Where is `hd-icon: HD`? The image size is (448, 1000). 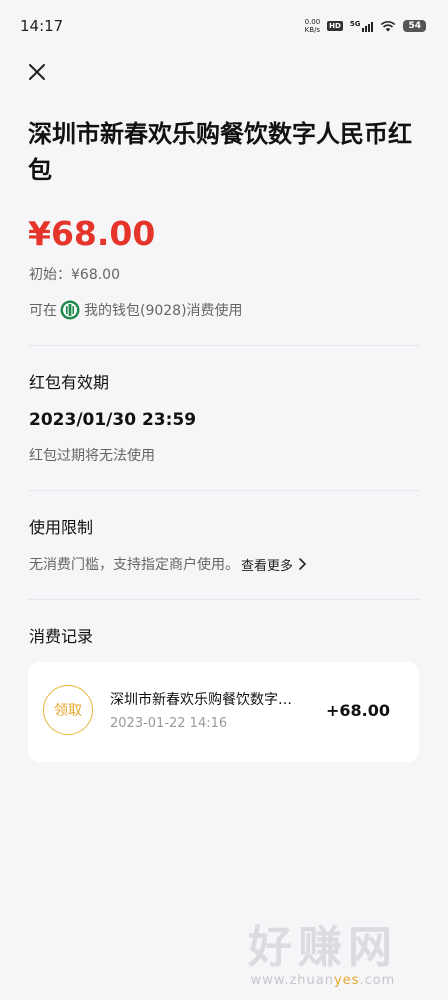
hd-icon: HD is located at coordinates (335, 26).